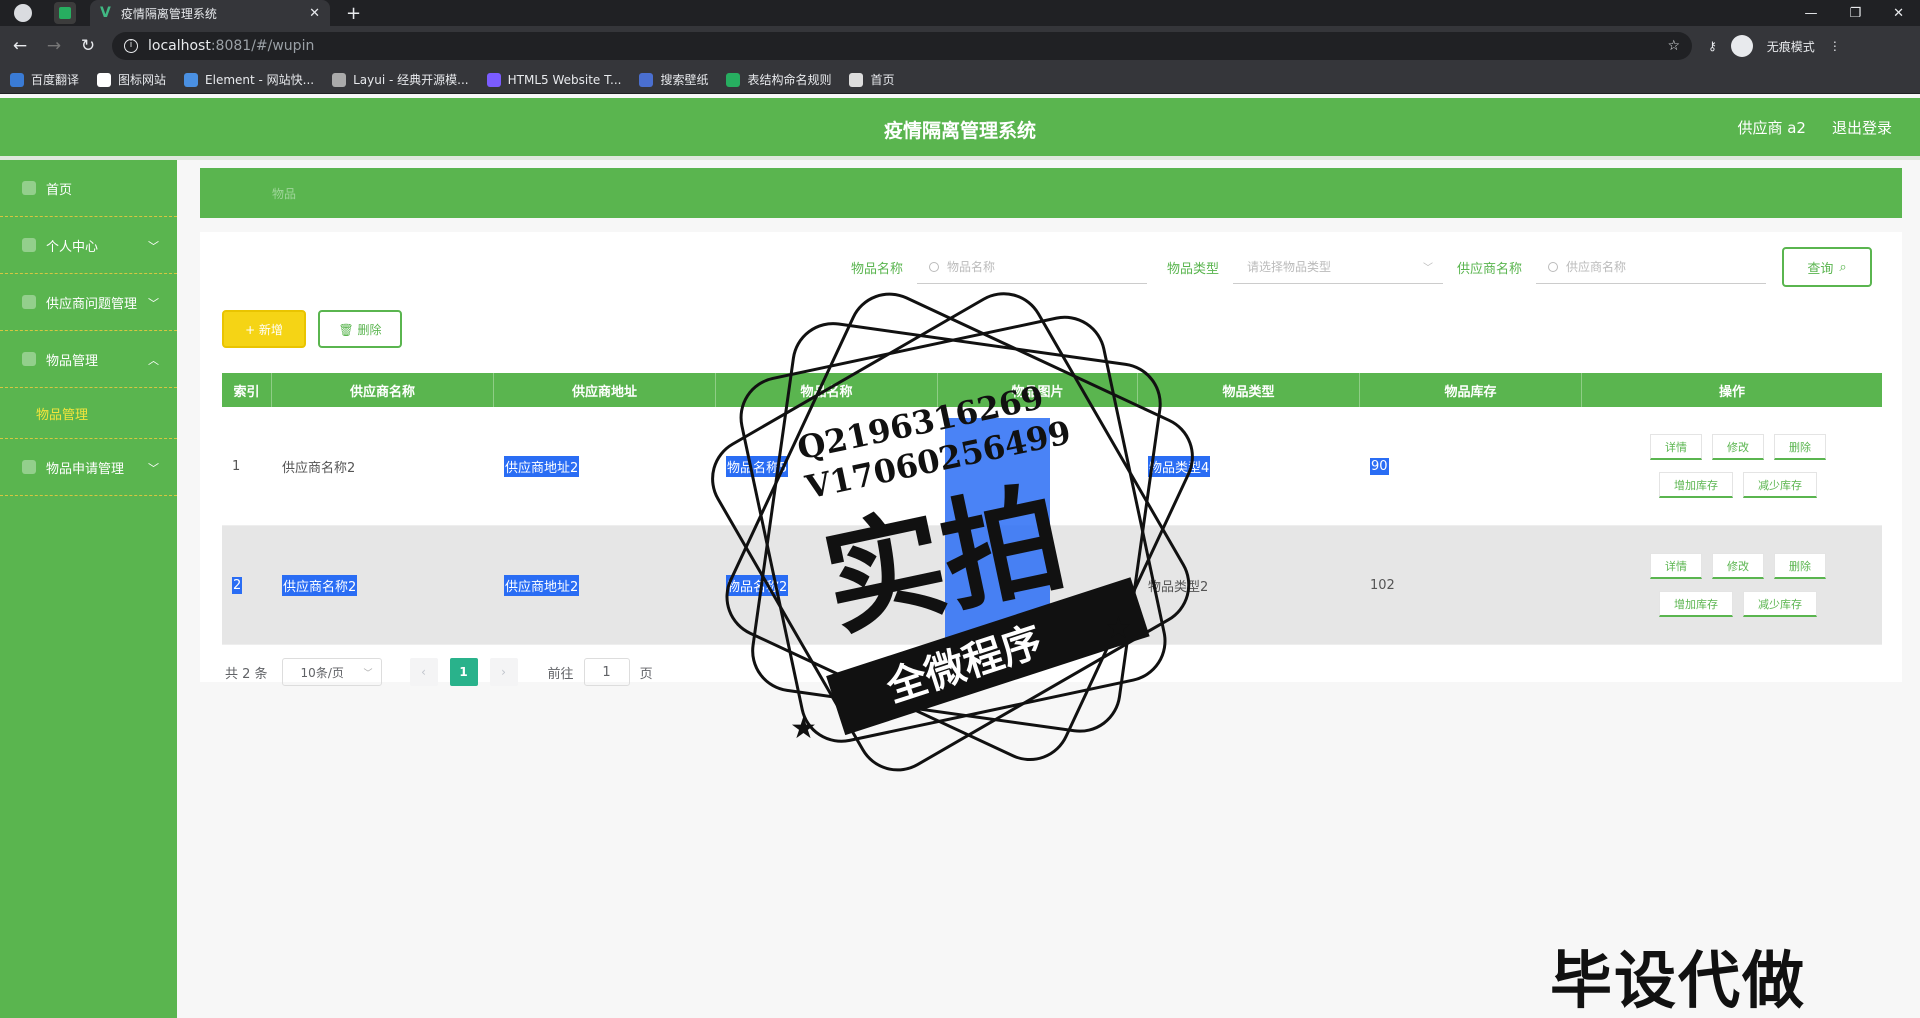 The image size is (1920, 1018). I want to click on incognito-label: 无痕模式, so click(1791, 46).